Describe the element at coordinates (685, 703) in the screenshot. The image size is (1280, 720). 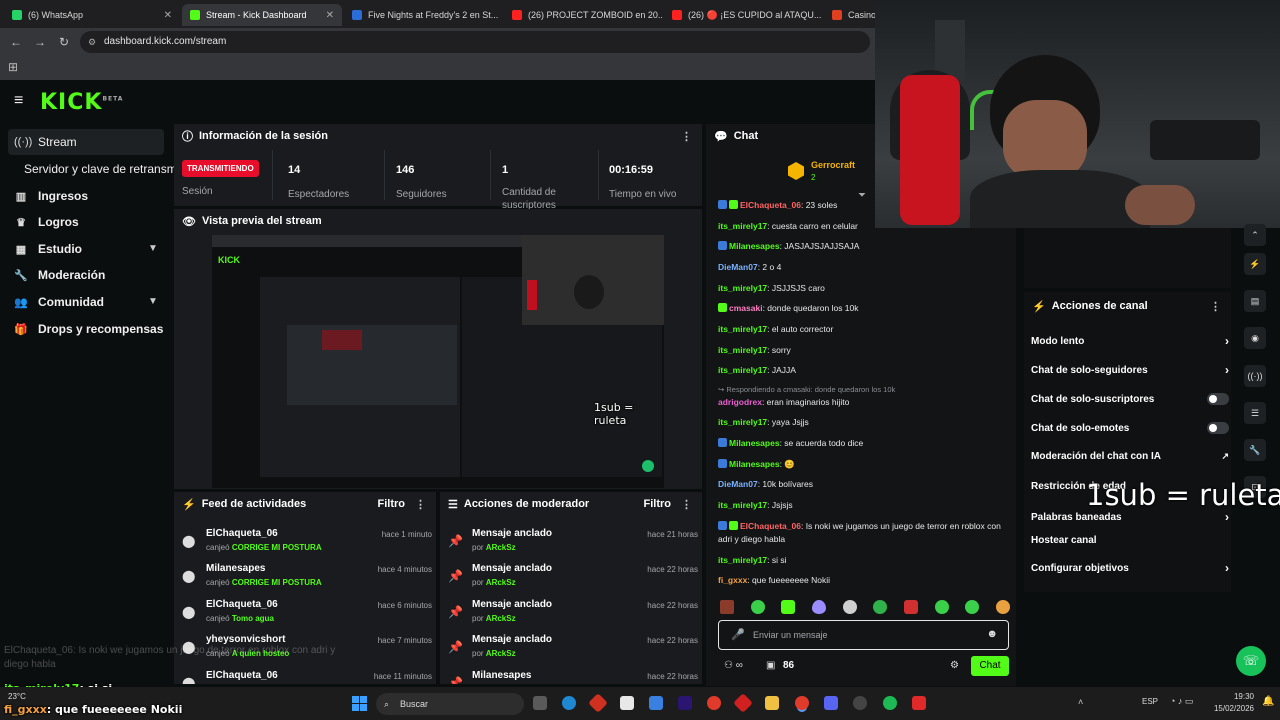
I see `premiere-icon` at that location.